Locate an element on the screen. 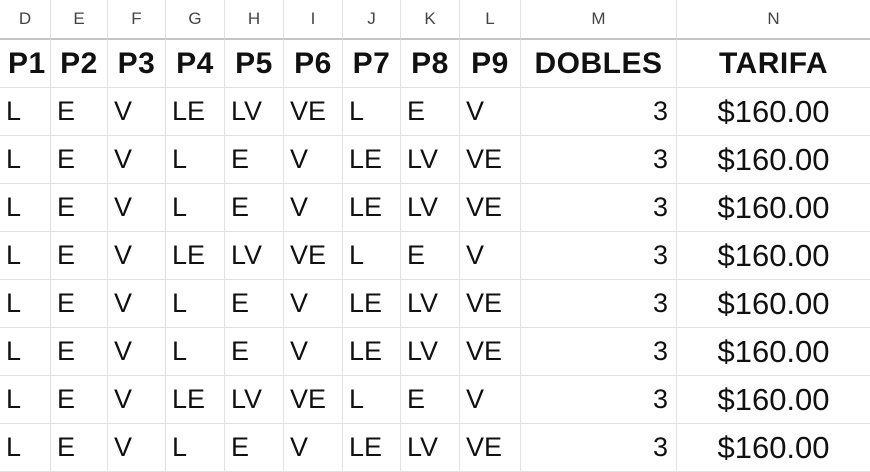 The image size is (870, 472). header-cell-p9: P9 is located at coordinates (490, 64).